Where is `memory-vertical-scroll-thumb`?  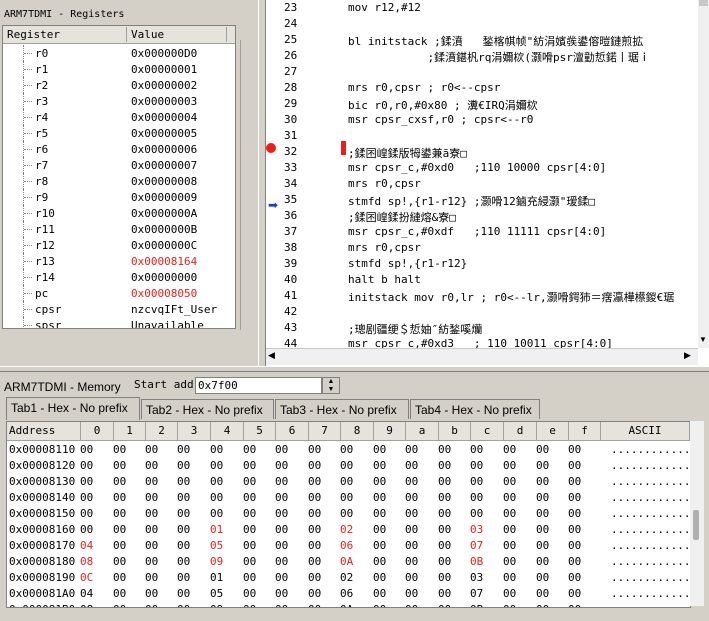
memory-vertical-scroll-thumb is located at coordinates (696, 525).